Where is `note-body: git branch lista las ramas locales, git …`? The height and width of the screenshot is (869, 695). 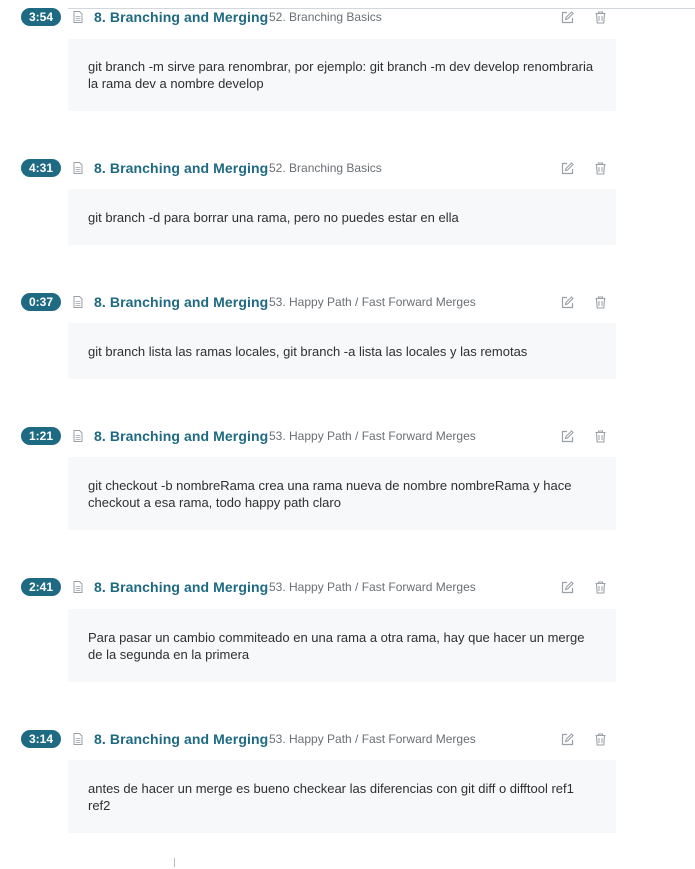 note-body: git branch lista las ramas locales, git … is located at coordinates (342, 351).